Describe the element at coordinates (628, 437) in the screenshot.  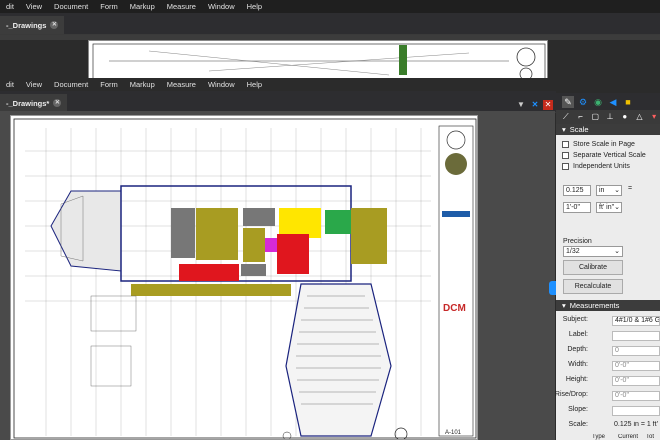
I see `col-current: Current` at that location.